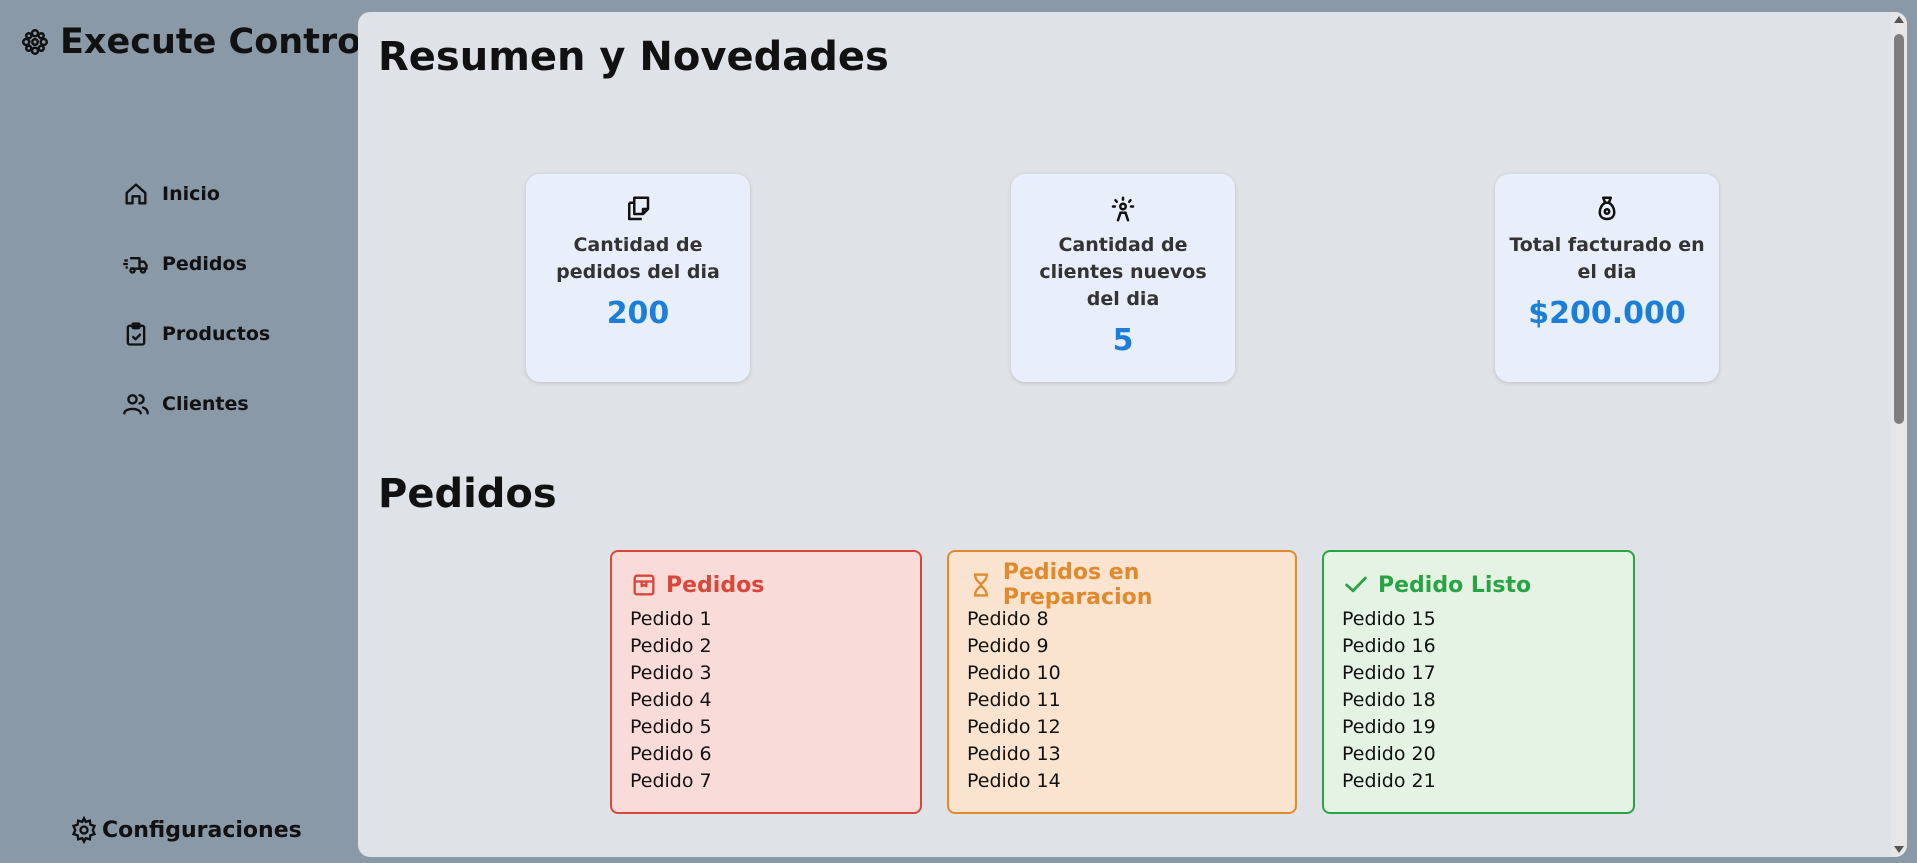 The width and height of the screenshot is (1917, 863). What do you see at coordinates (1487, 727) in the screenshot?
I see `order-item: Pedido 19` at bounding box center [1487, 727].